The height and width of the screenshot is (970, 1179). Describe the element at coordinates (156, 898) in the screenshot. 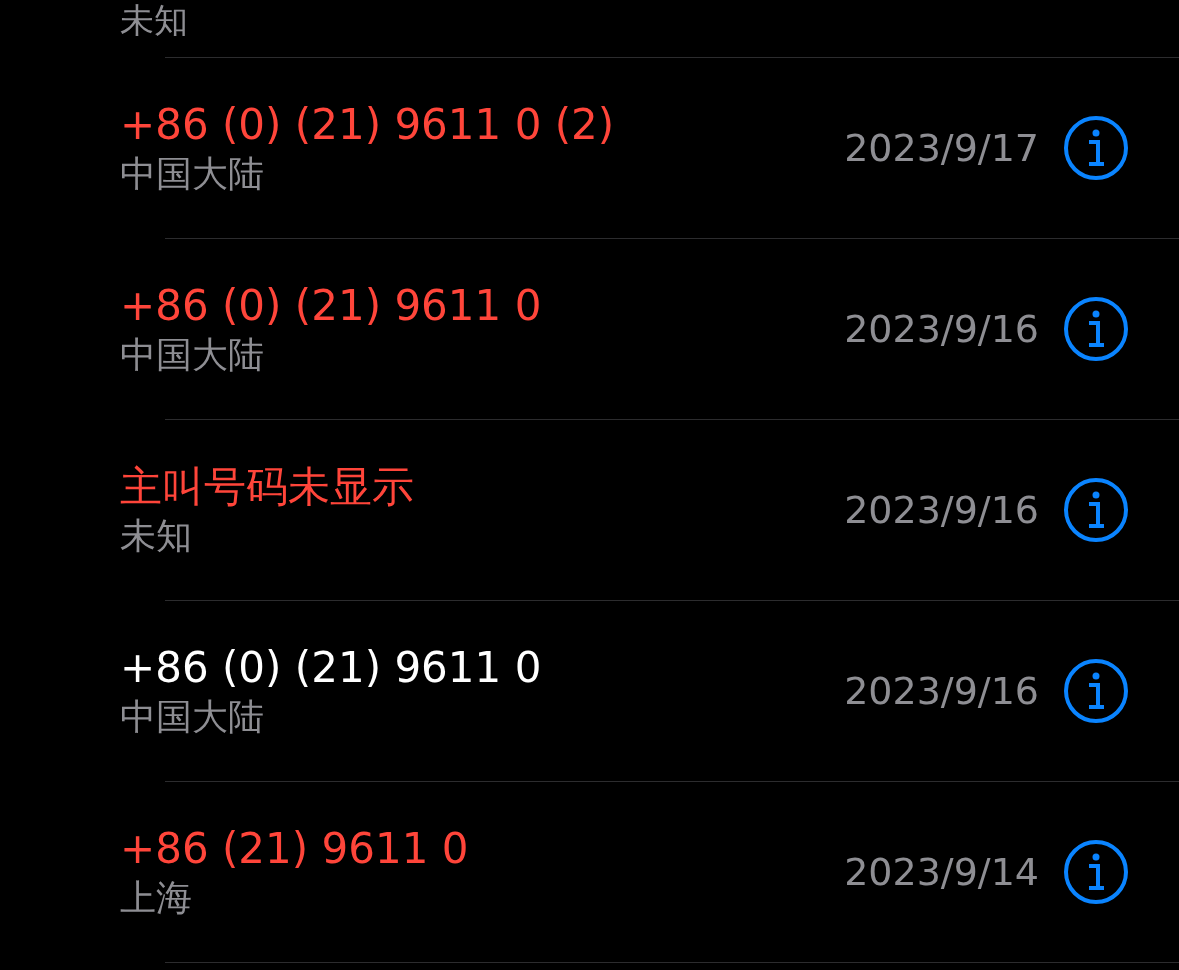

I see `call-location: 上海` at that location.